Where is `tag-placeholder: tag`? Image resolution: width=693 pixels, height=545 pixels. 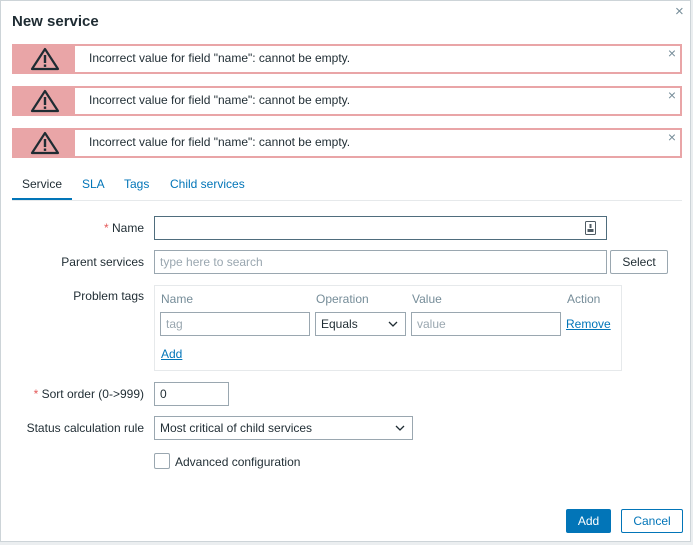
tag-placeholder: tag is located at coordinates (174, 324).